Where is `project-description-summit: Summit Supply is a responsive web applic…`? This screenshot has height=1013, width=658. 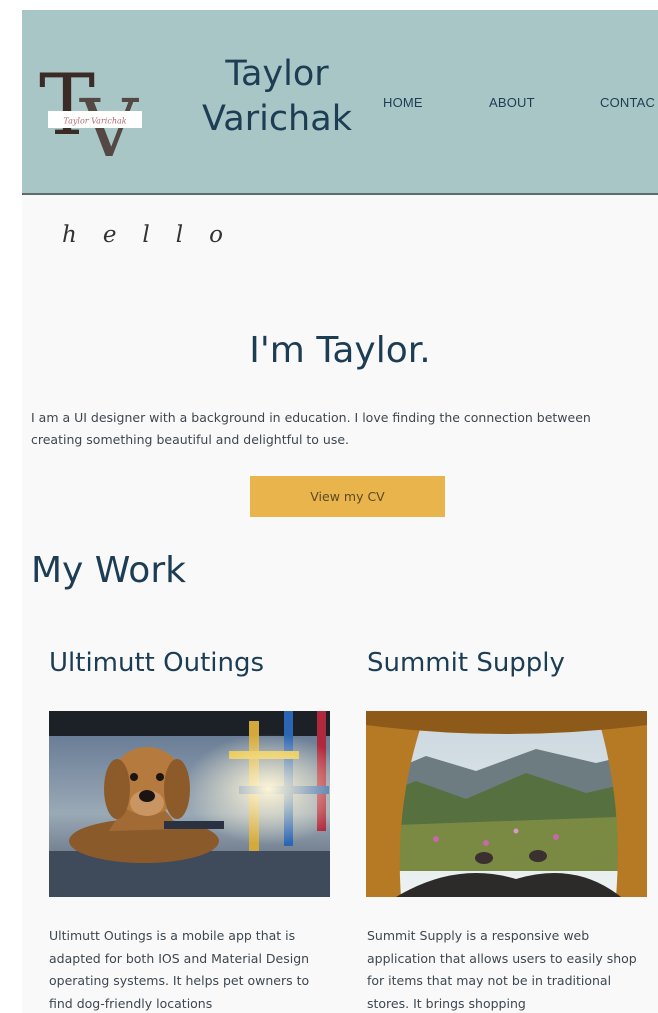
project-description-summit: Summit Supply is a responsive web applic… is located at coordinates (502, 969).